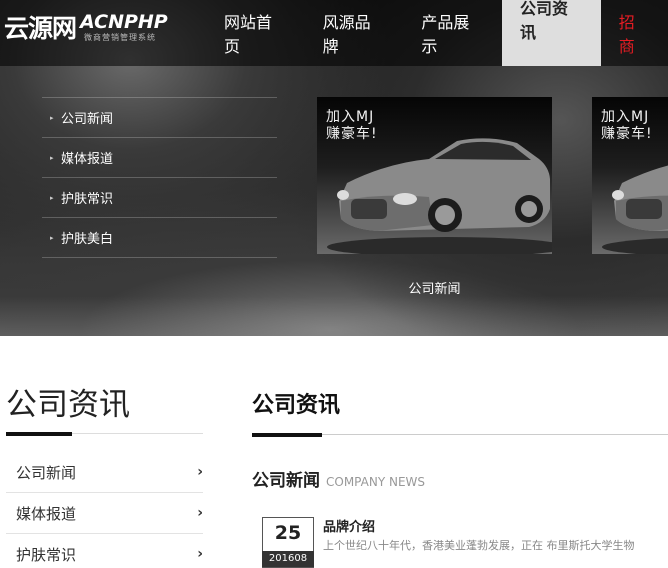 Image resolution: width=668 pixels, height=568 pixels. What do you see at coordinates (479, 545) in the screenshot?
I see `news-summary: 上个世纪八十年代，香港美业蓬勃发展，正在 布里斯托大学生物` at bounding box center [479, 545].